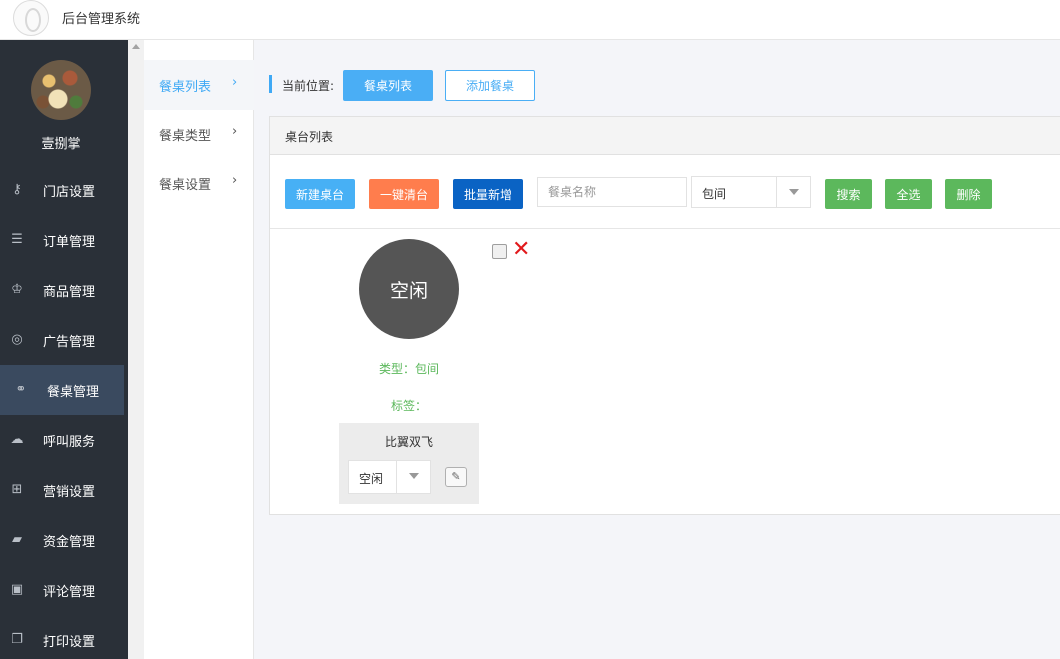 The height and width of the screenshot is (659, 1060). I want to click on panel-header: 桌台列表, so click(665, 136).